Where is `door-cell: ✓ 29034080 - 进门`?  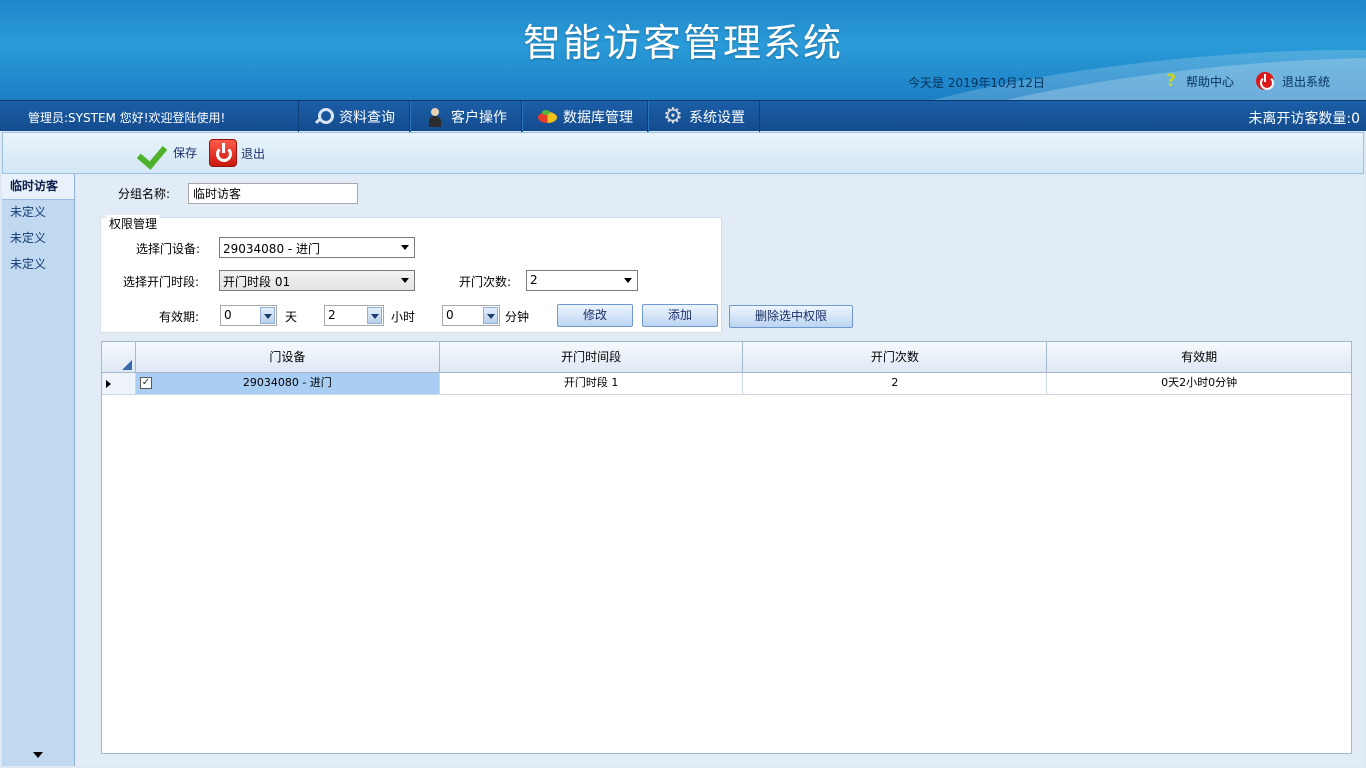 door-cell: ✓ 29034080 - 进门 is located at coordinates (287, 383).